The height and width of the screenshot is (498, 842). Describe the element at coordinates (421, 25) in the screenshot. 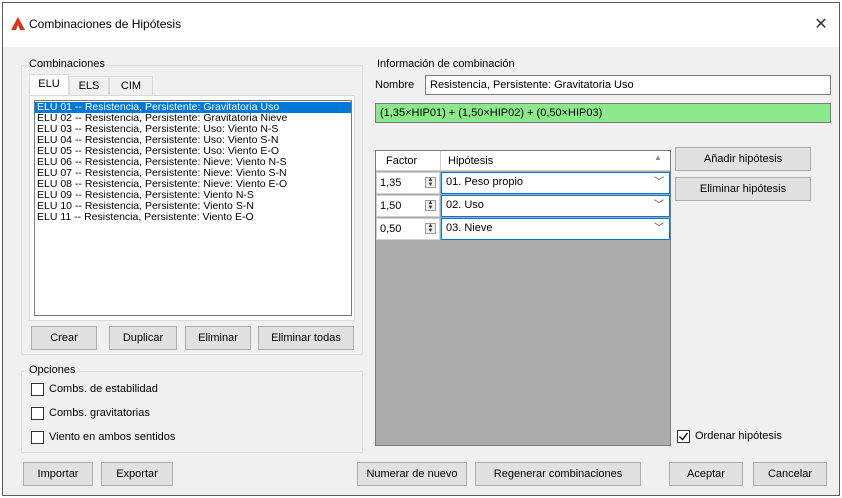

I see `title-bar: Combinaciones de Hipótesis ✕` at that location.